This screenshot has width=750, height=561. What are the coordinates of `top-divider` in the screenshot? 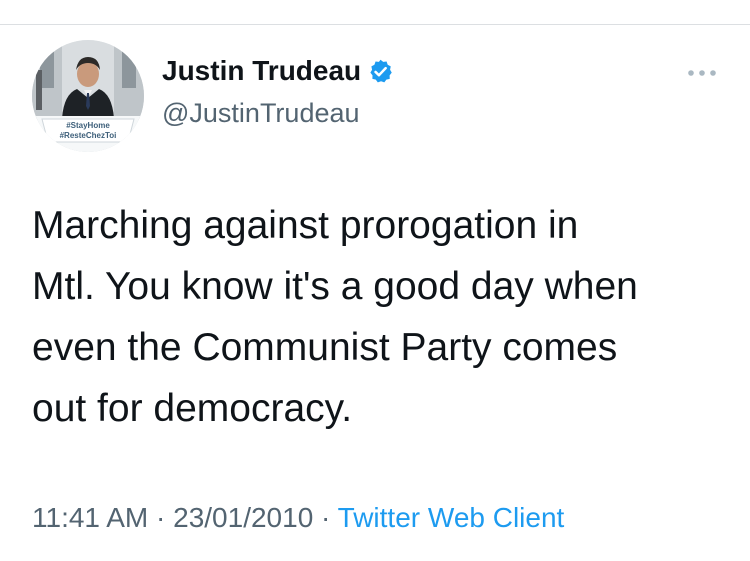 It's located at (375, 24).